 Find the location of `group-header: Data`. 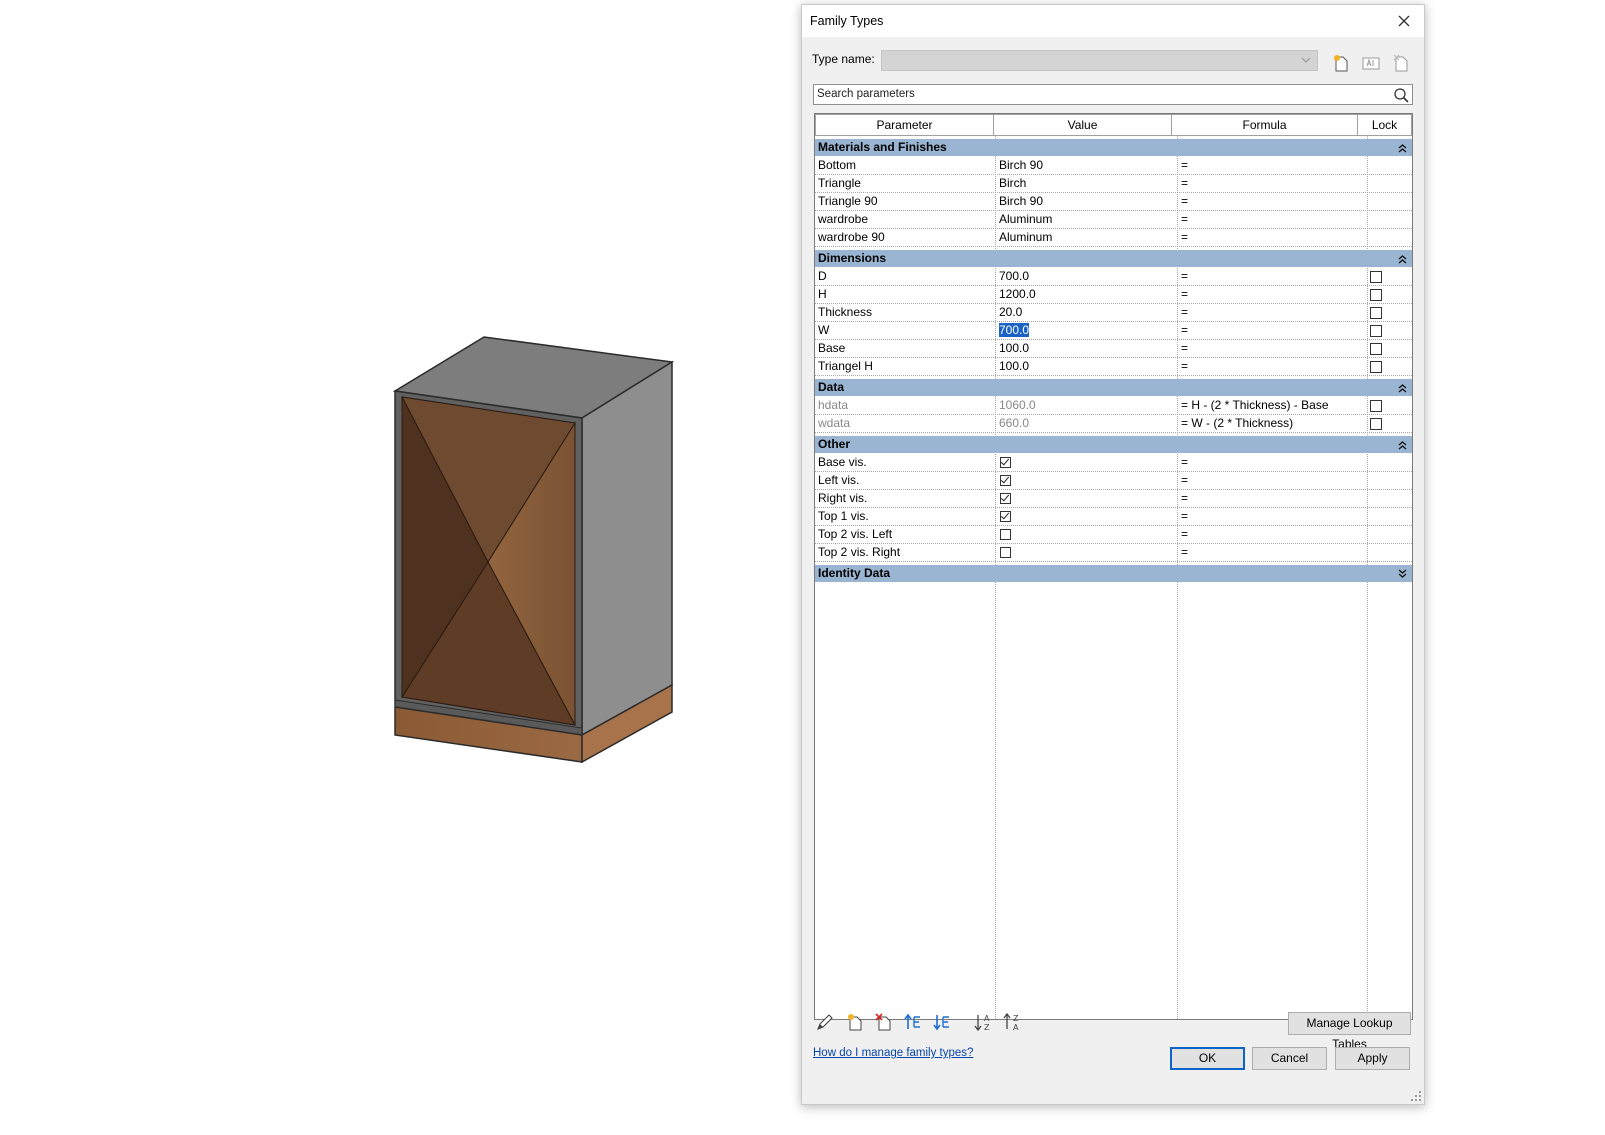

group-header: Data is located at coordinates (1113, 387).